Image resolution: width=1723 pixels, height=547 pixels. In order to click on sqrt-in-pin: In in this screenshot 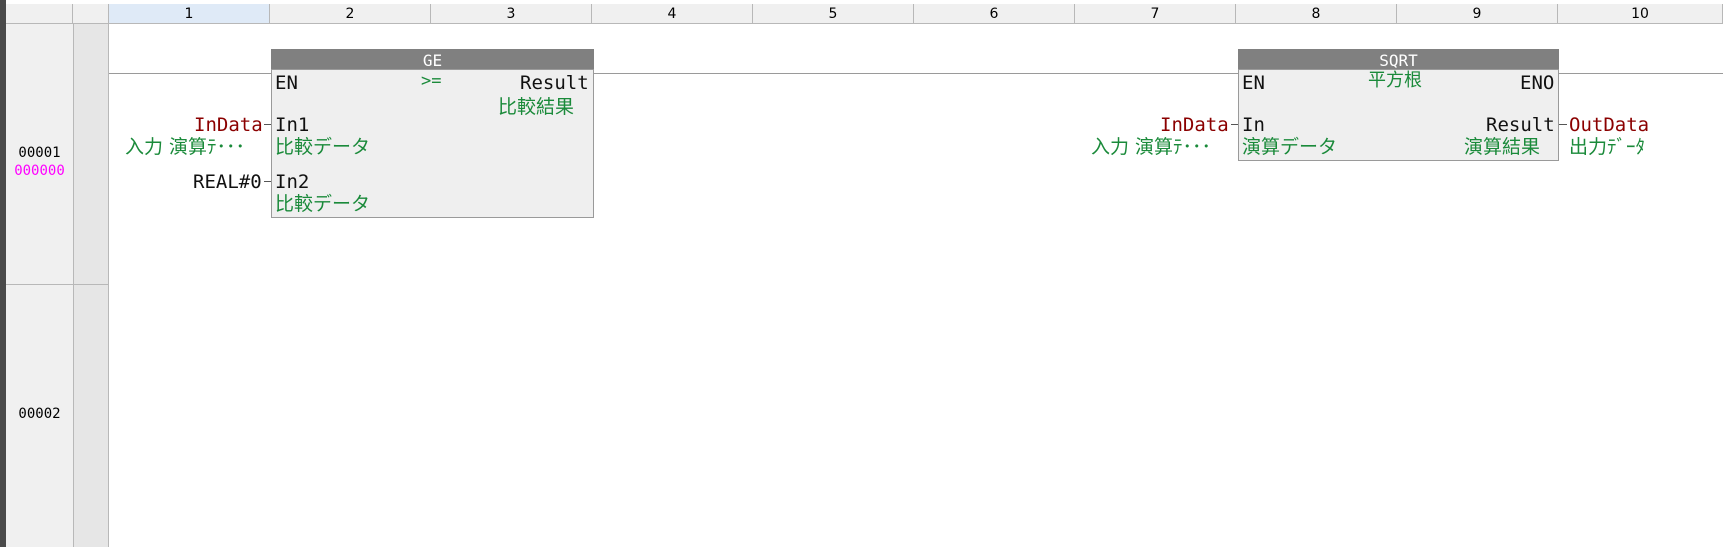, I will do `click(1253, 125)`.